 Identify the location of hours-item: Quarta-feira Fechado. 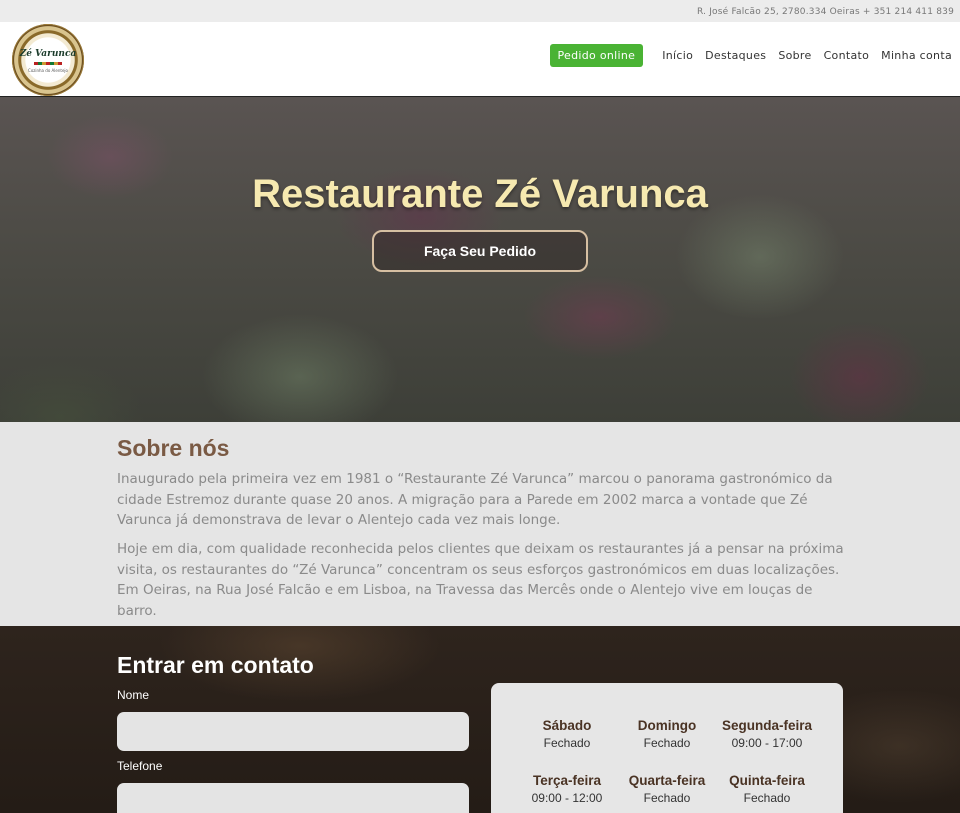
(667, 789).